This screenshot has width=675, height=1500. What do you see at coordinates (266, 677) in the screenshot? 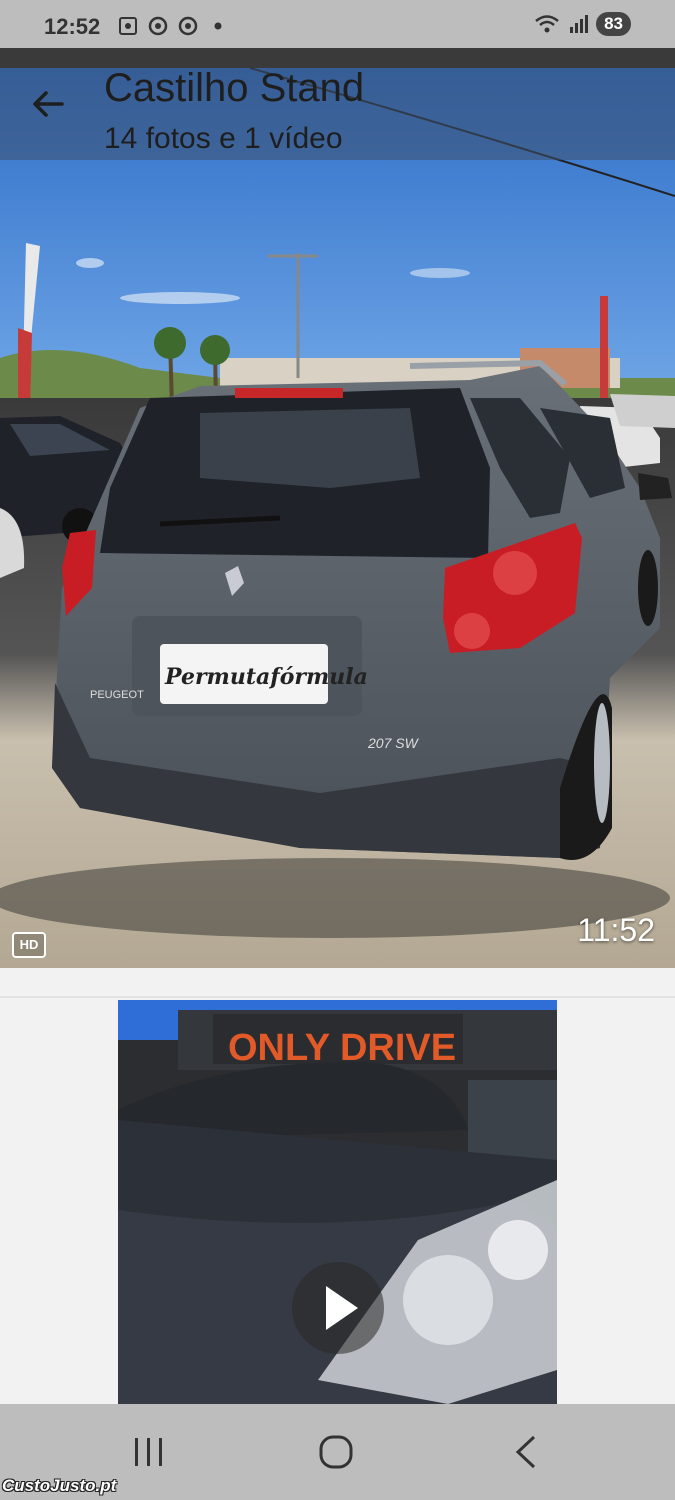
I see `plate-text: Permutafórmula` at bounding box center [266, 677].